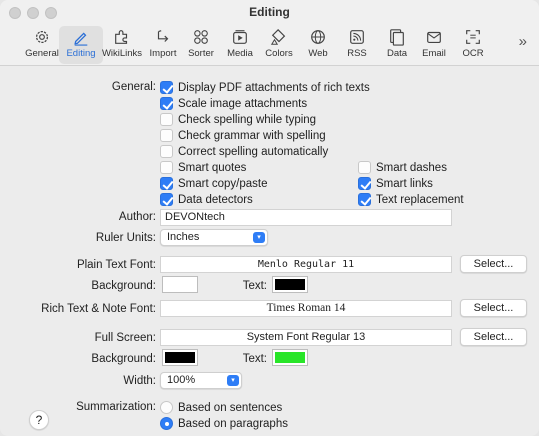 Image resolution: width=539 pixels, height=436 pixels. Describe the element at coordinates (121, 37) in the screenshot. I see `puzzle-icon` at that location.